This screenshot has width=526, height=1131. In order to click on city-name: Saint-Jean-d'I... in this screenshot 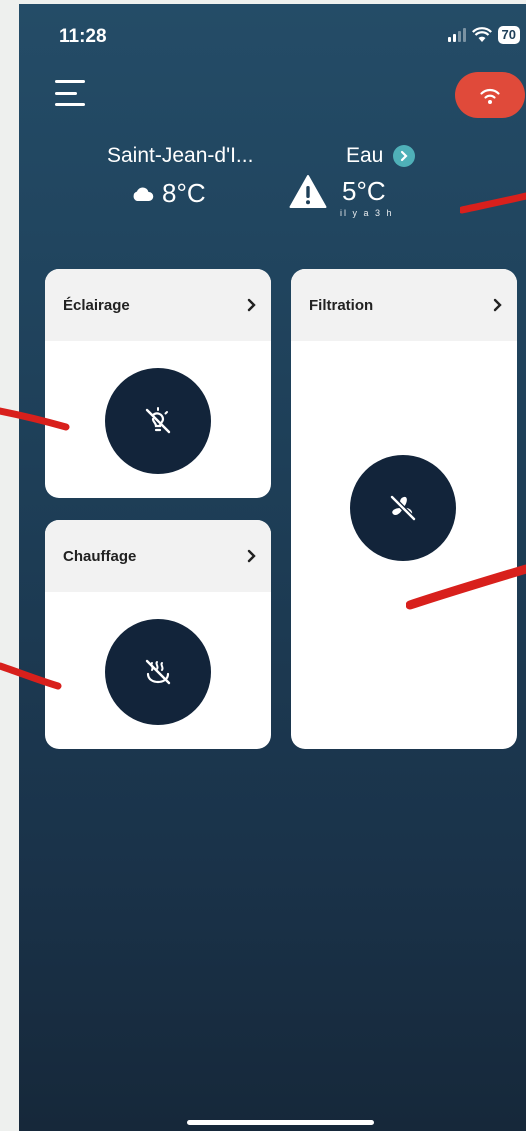, I will do `click(180, 156)`.